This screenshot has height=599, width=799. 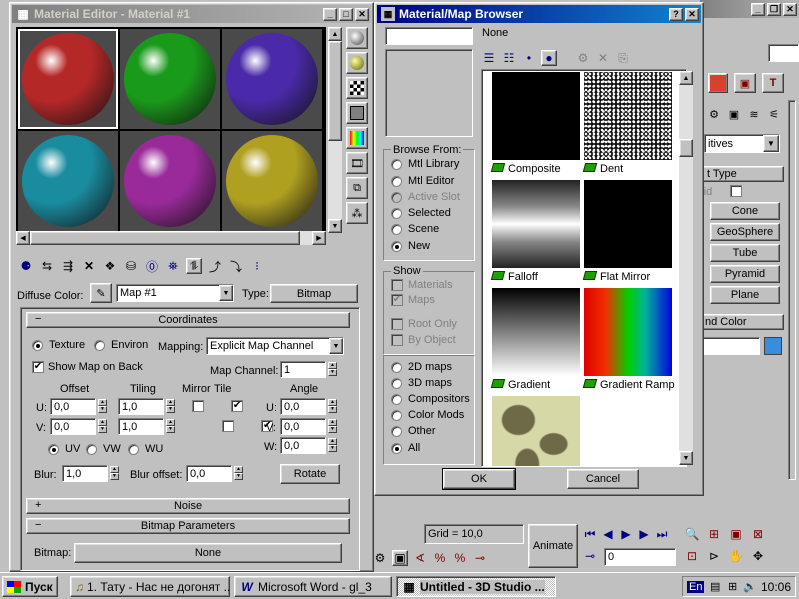 I want to click on view-small-icons-icon: •, so click(x=529, y=58).